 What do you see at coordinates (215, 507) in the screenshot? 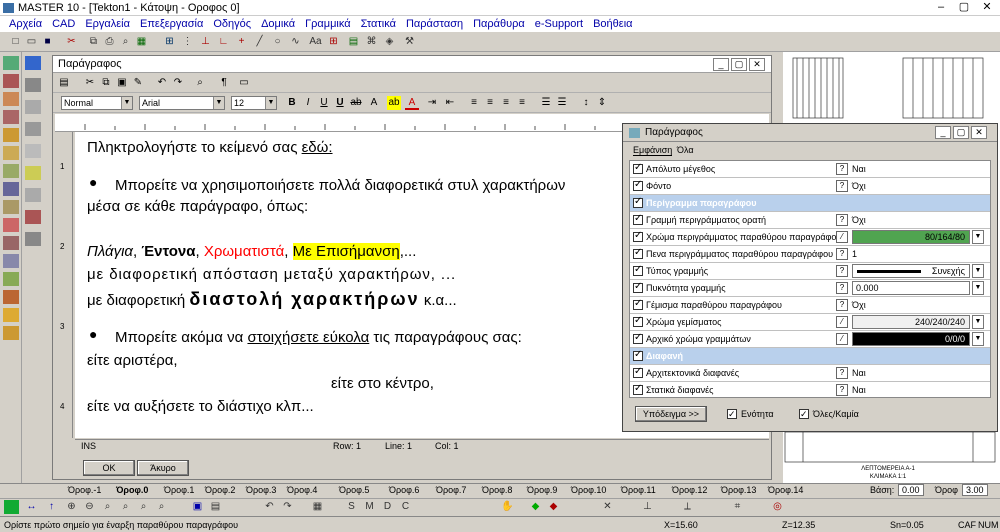
I see `section-view-icon: ▤` at bounding box center [215, 507].